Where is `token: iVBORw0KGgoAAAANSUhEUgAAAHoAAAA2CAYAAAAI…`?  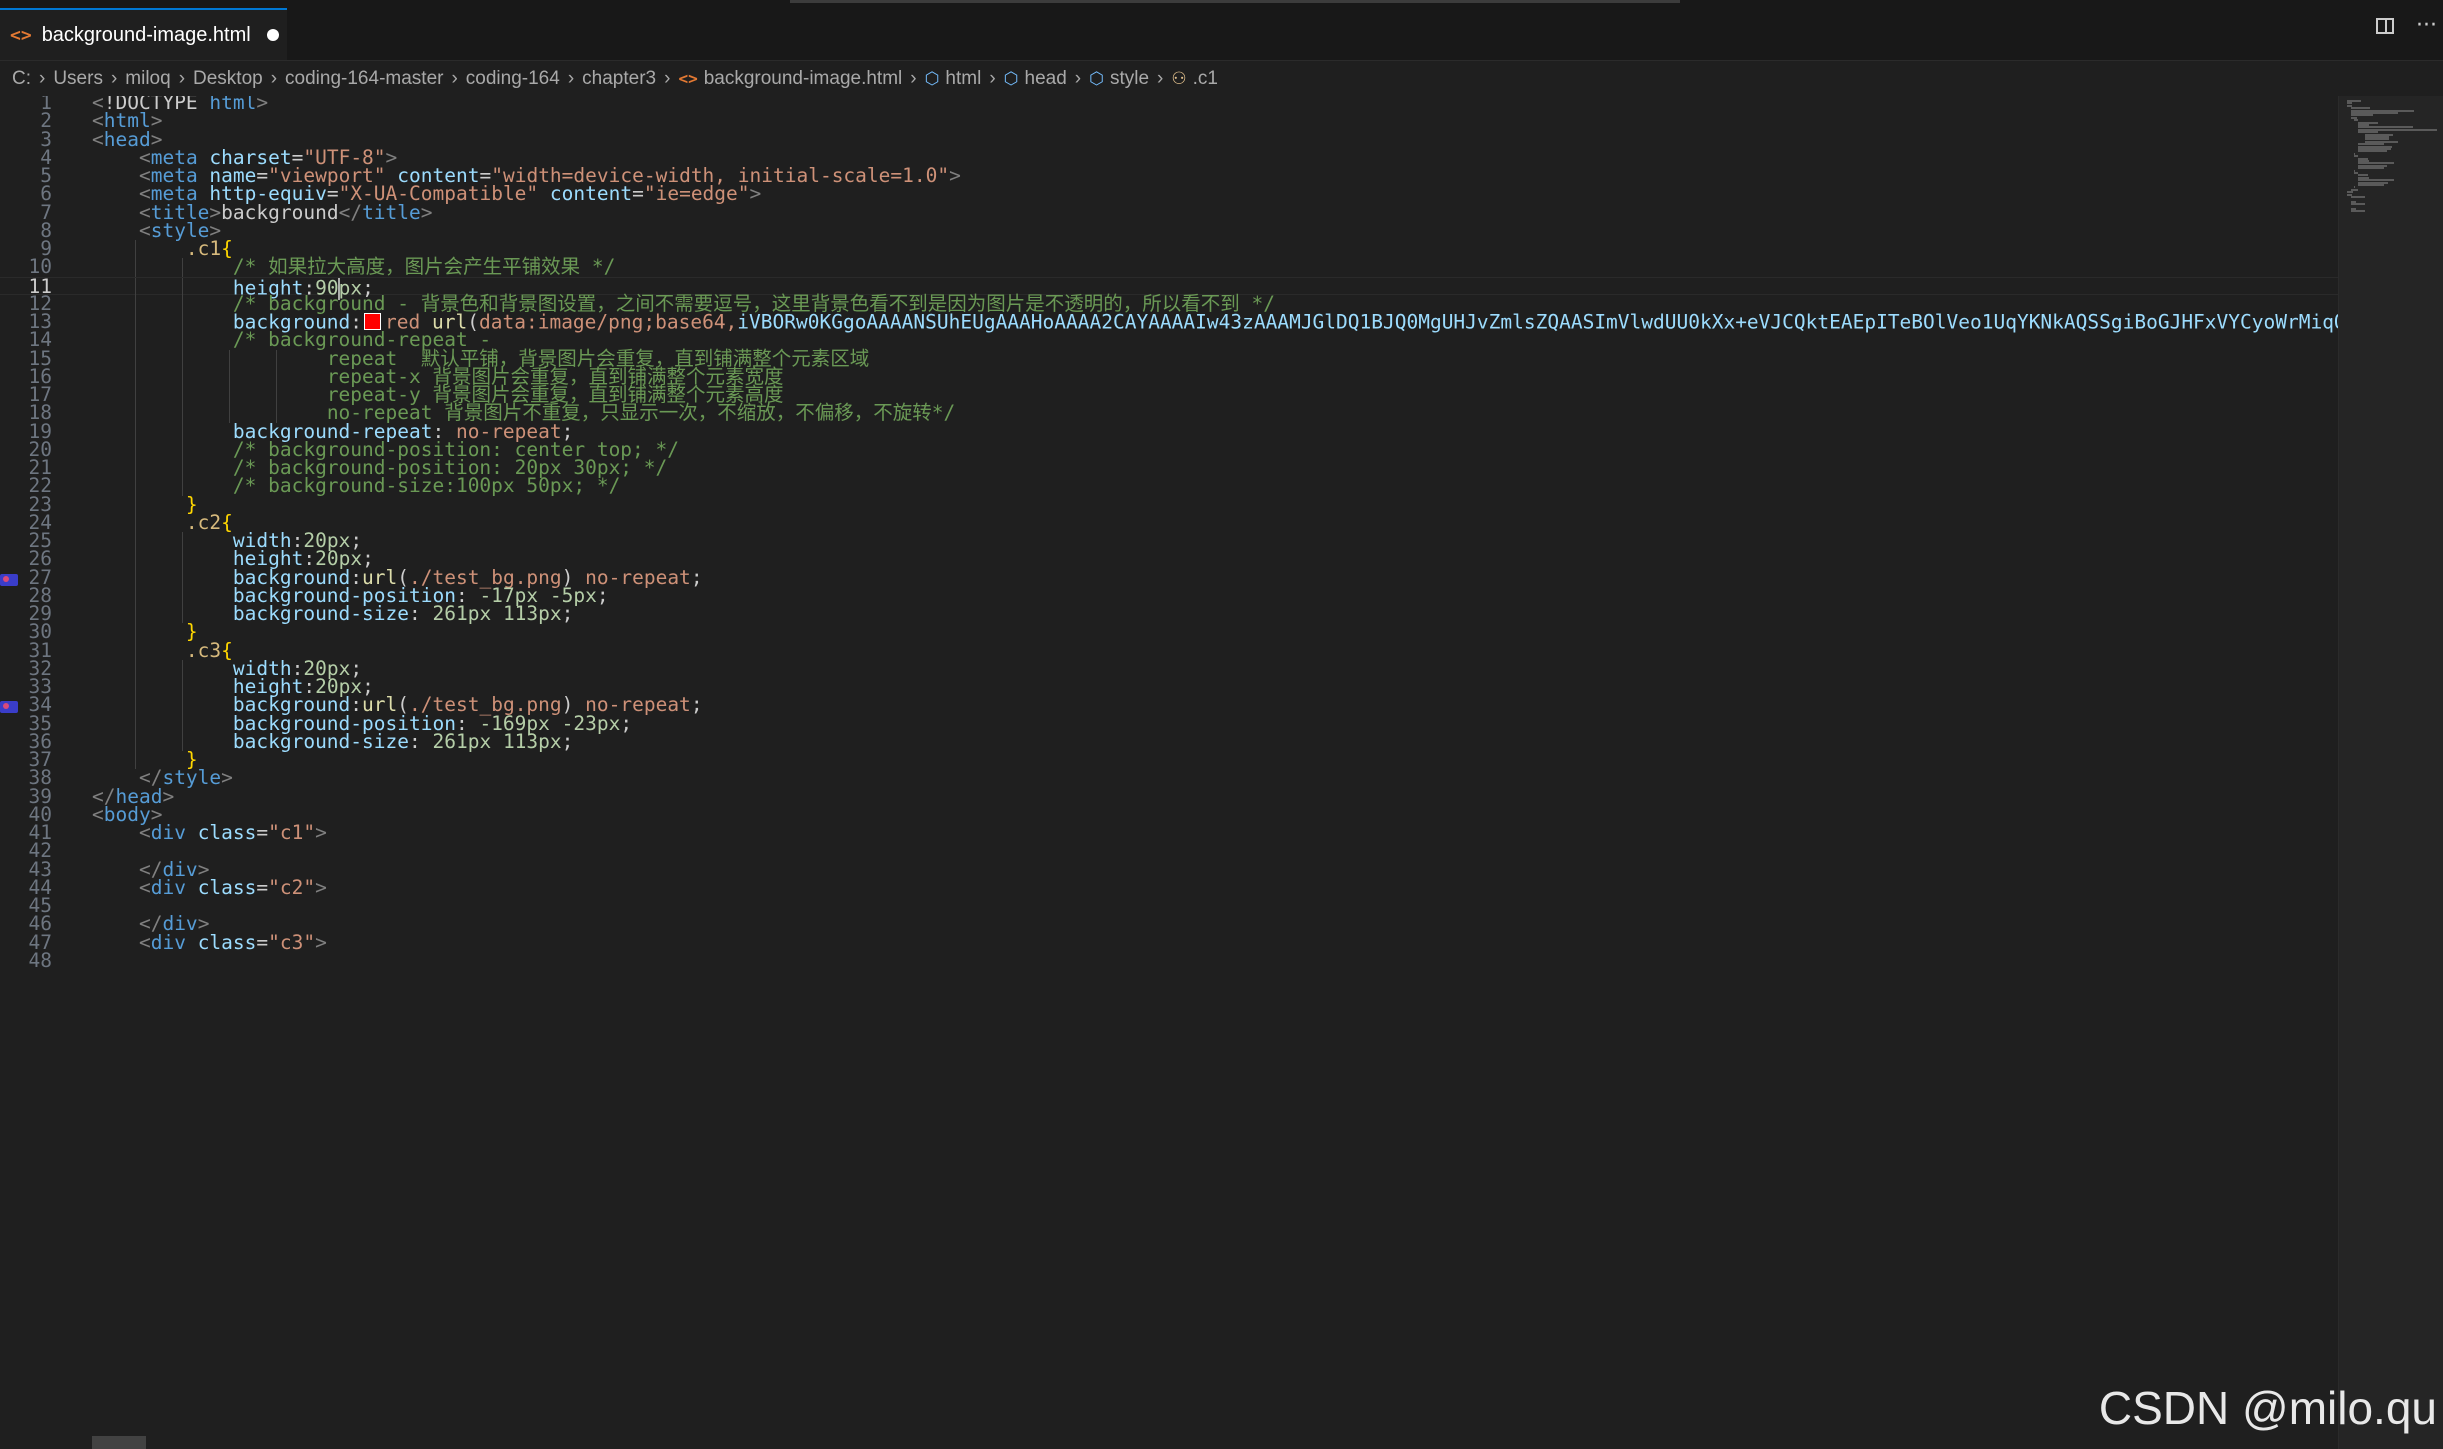 token: iVBORw0KGgoAAAANSUhEUgAAAHoAAAA2CAYAAAAI… is located at coordinates (1537, 322).